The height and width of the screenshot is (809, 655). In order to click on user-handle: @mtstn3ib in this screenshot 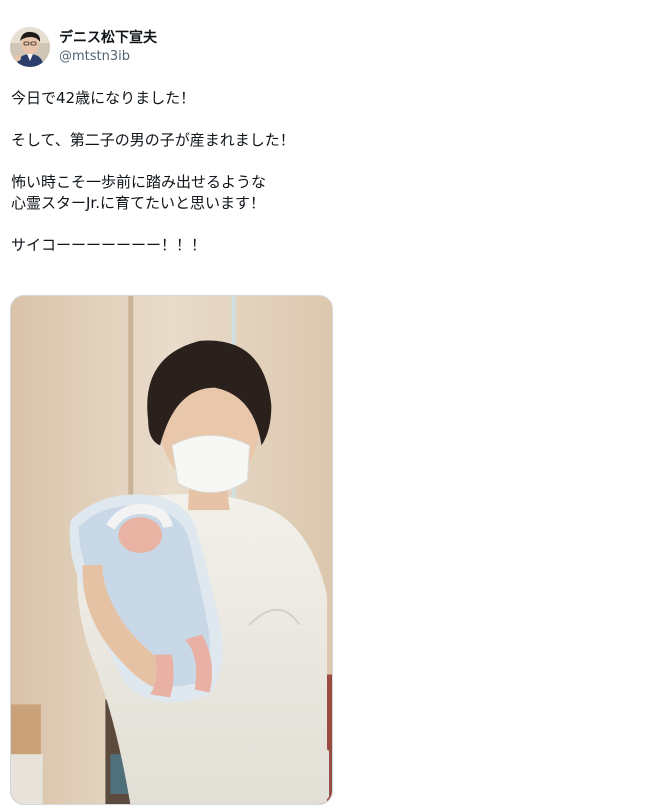, I will do `click(108, 56)`.